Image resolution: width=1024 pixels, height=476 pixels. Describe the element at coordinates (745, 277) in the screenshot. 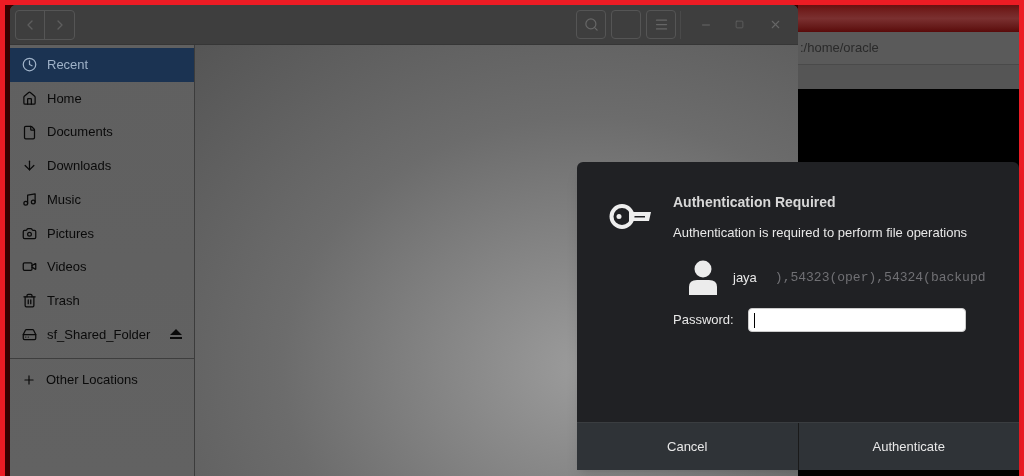

I see `user-name: jaya` at that location.